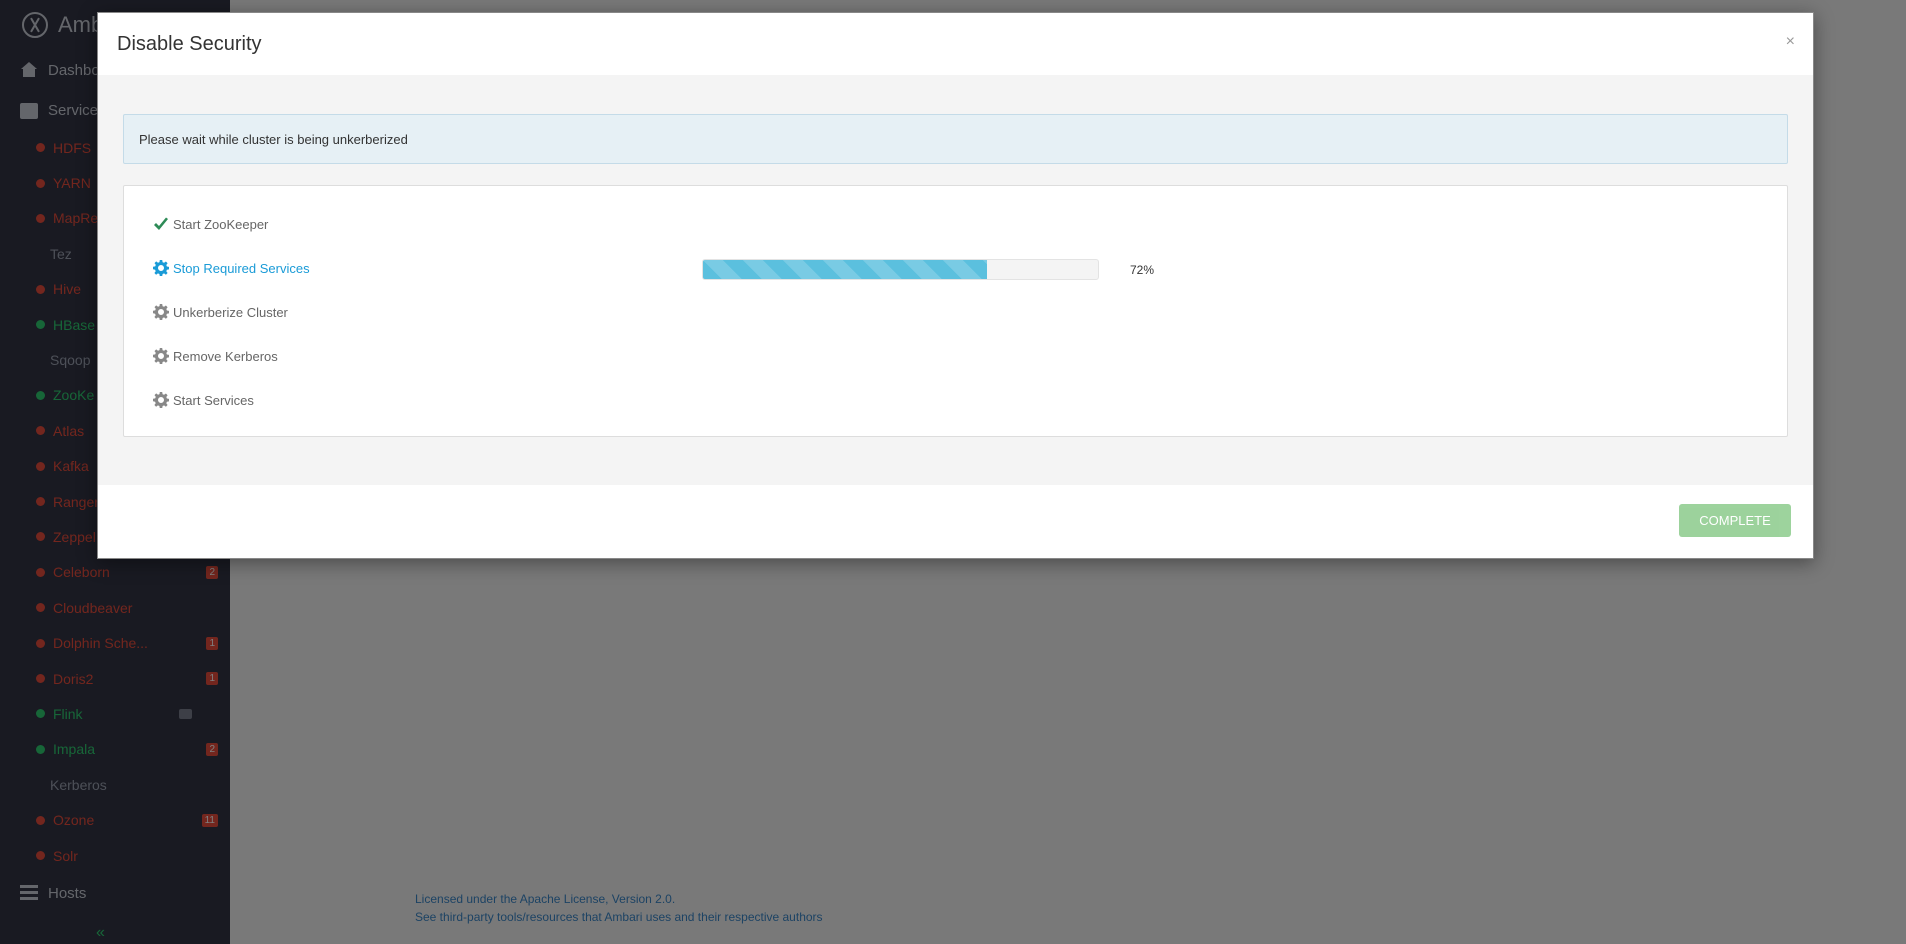  Describe the element at coordinates (845, 269) in the screenshot. I see `progress-bar` at that location.